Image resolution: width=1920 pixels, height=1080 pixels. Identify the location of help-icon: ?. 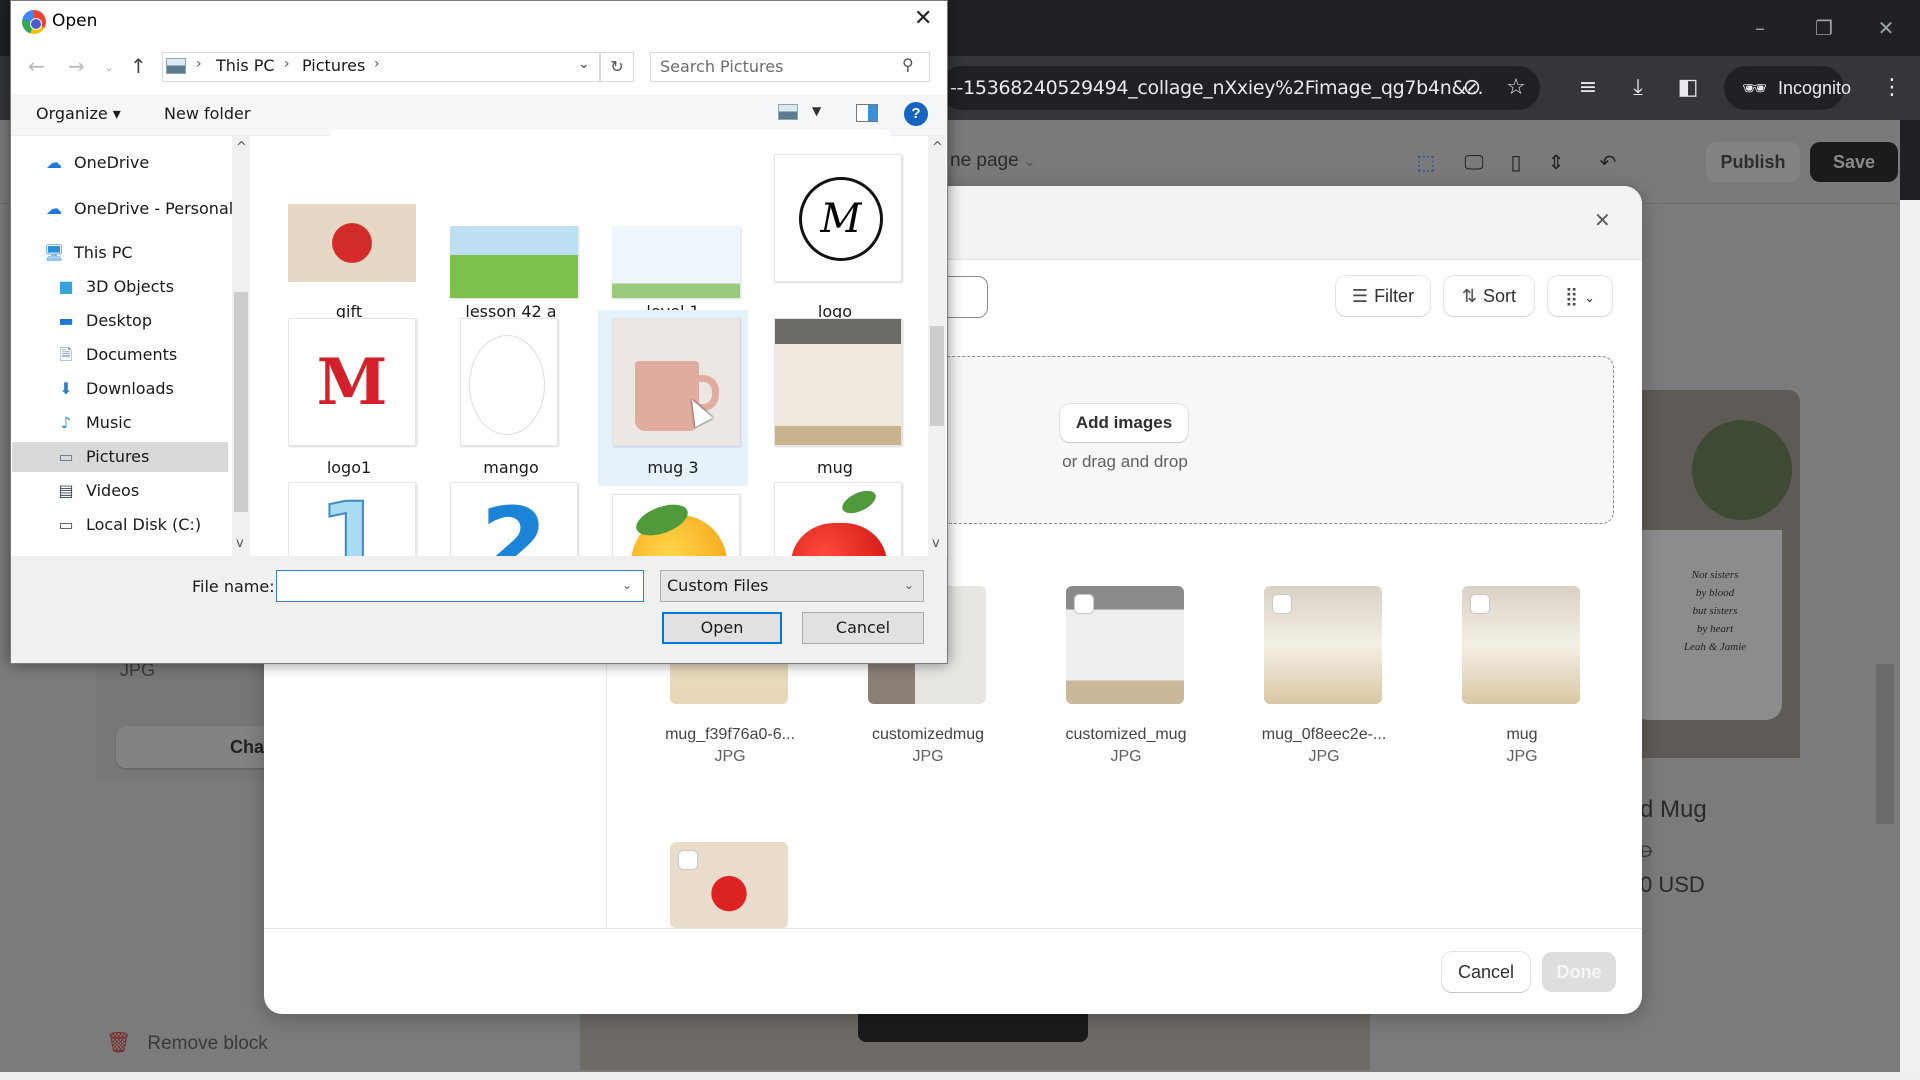
(916, 114).